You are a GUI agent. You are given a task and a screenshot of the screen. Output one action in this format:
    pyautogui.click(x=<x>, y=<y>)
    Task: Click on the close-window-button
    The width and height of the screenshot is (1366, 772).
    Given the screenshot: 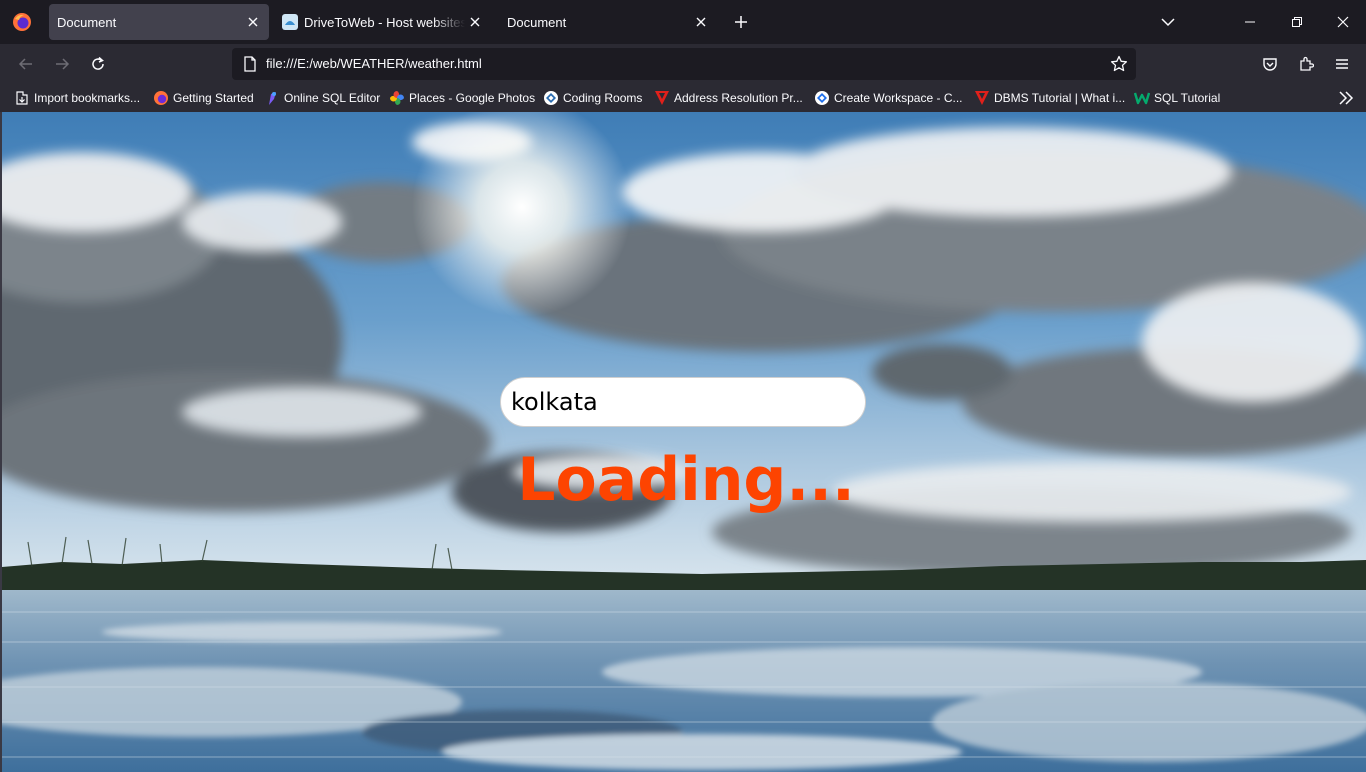 What is the action you would take?
    pyautogui.click(x=1343, y=22)
    